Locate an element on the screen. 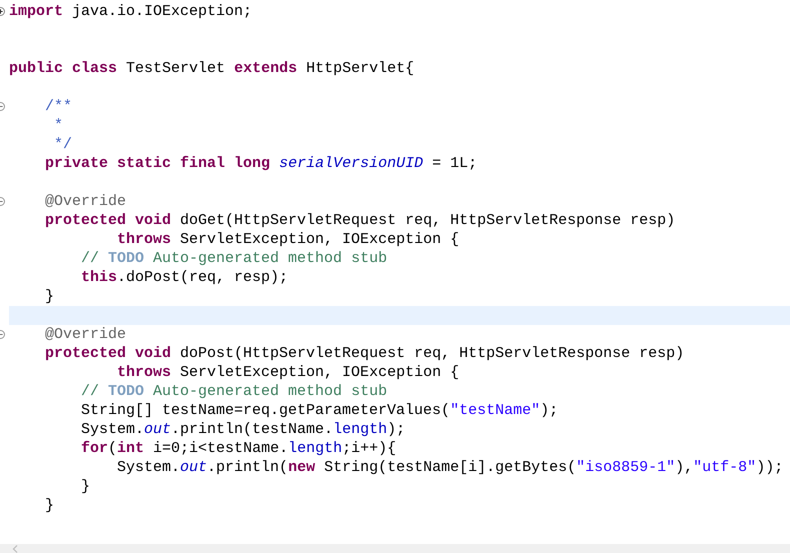 The width and height of the screenshot is (790, 553). code-line: String[] testName=req.getParameterValues("testName"); is located at coordinates (319, 410).